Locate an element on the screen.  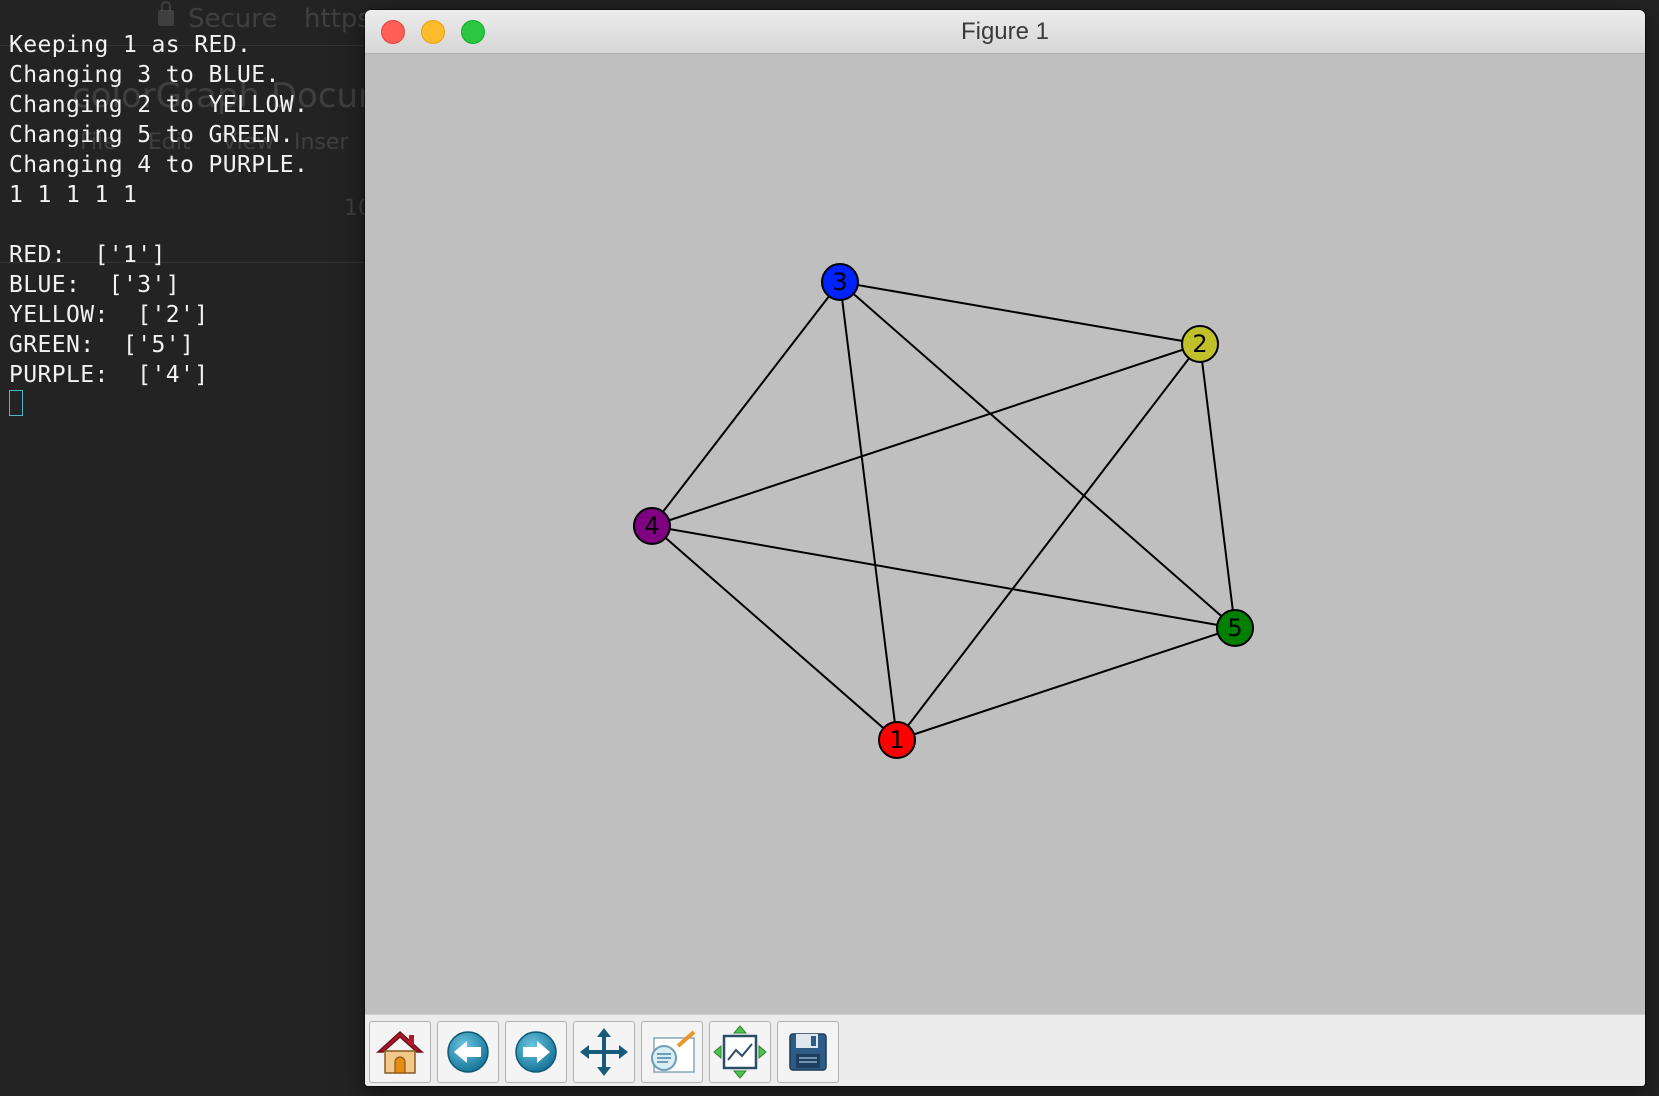
graph-node-1: 1 is located at coordinates (897, 740).